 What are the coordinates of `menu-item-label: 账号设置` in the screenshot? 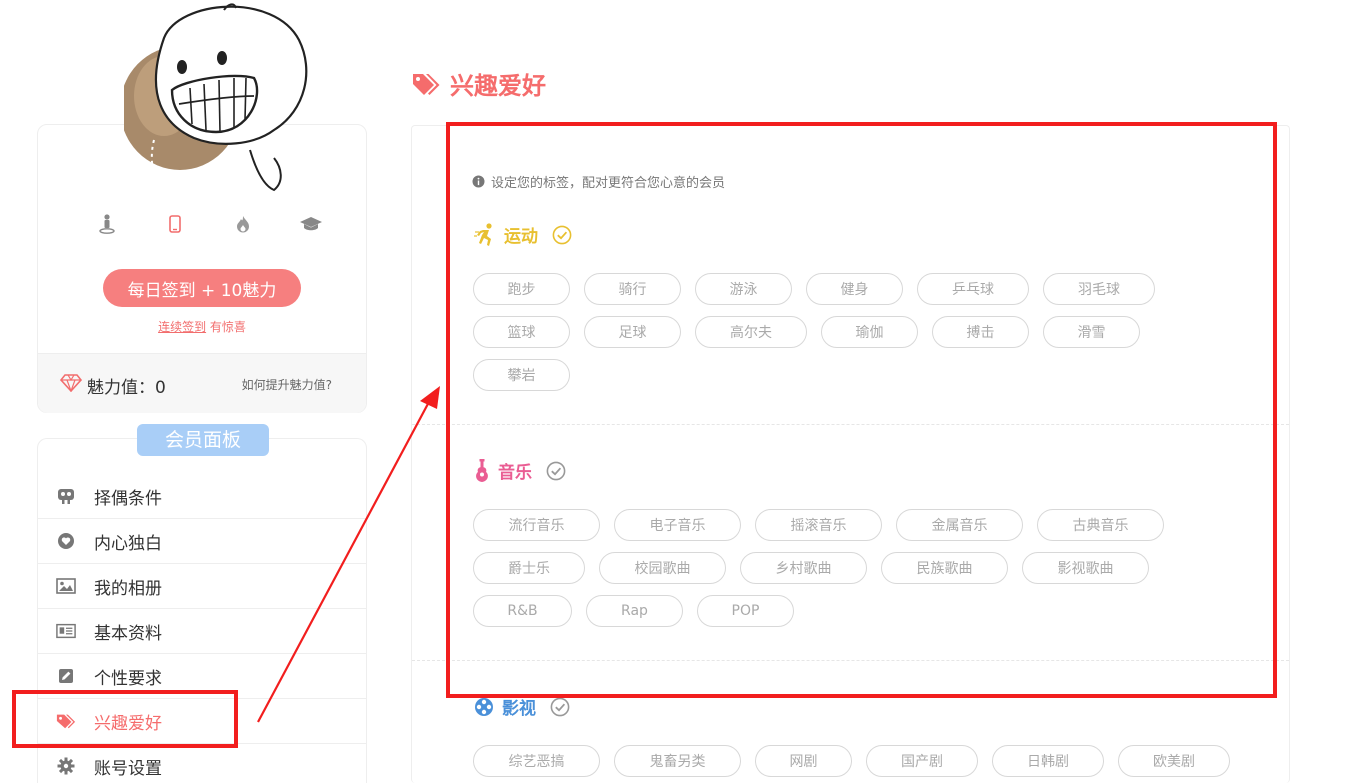 It's located at (128, 768).